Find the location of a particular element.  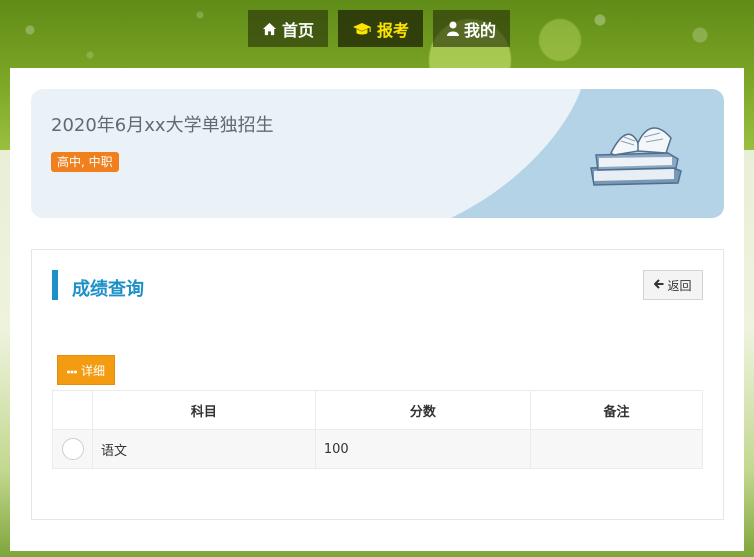

nav-mine: 我的 is located at coordinates (472, 28).